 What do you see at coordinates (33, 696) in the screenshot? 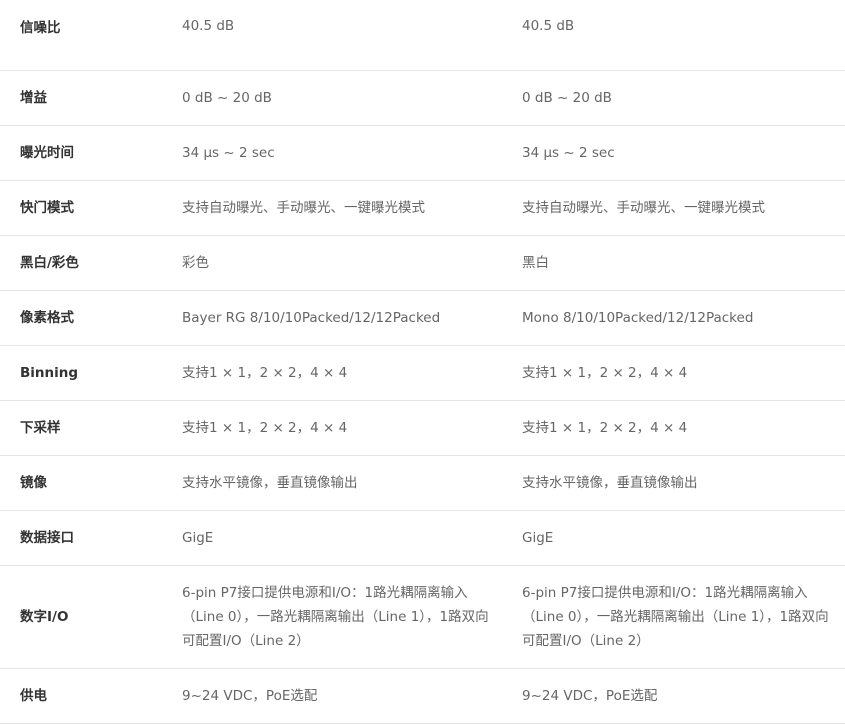
I see `row-label: 供电` at bounding box center [33, 696].